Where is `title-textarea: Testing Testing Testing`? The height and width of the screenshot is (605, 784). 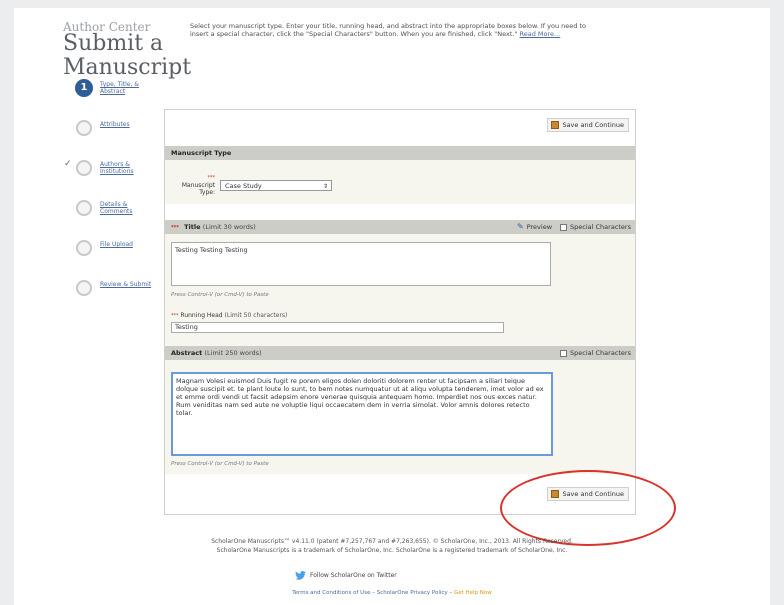
title-textarea: Testing Testing Testing is located at coordinates (361, 264).